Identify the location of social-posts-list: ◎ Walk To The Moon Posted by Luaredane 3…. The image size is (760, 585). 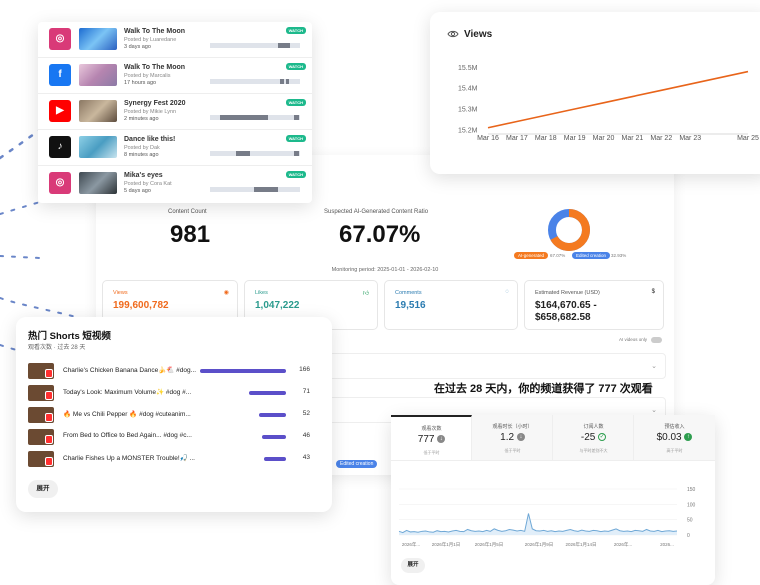
(175, 112).